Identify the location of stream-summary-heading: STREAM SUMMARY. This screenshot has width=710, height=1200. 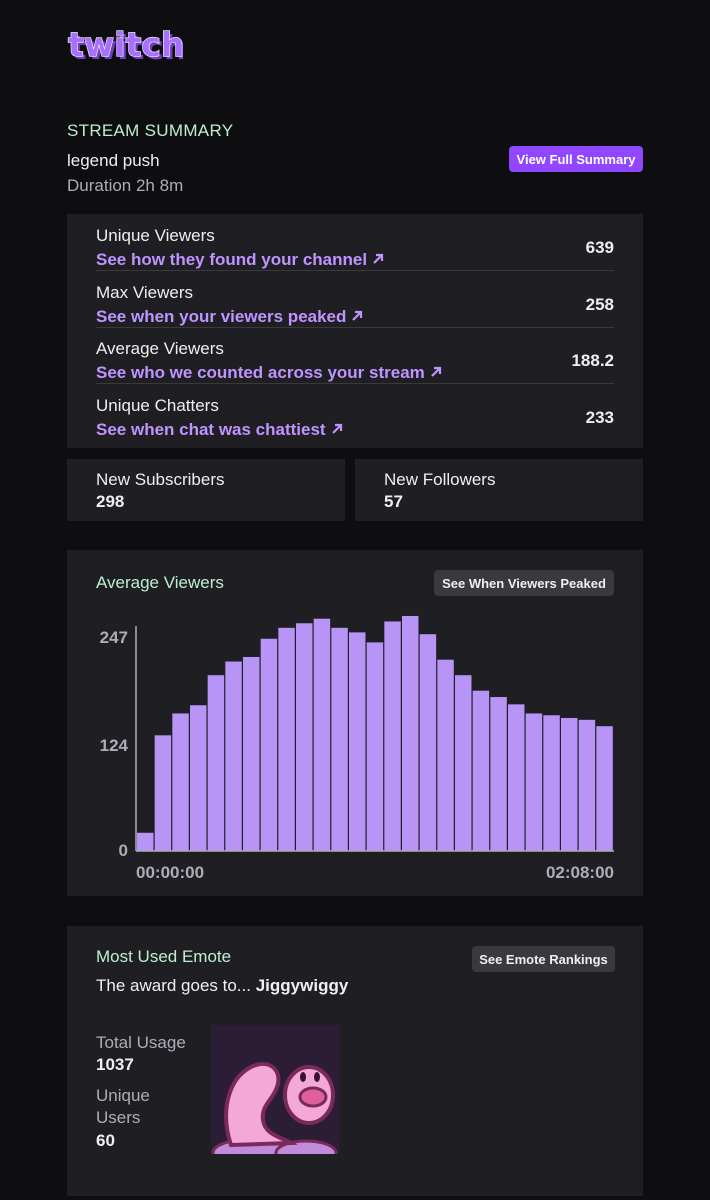
(150, 130).